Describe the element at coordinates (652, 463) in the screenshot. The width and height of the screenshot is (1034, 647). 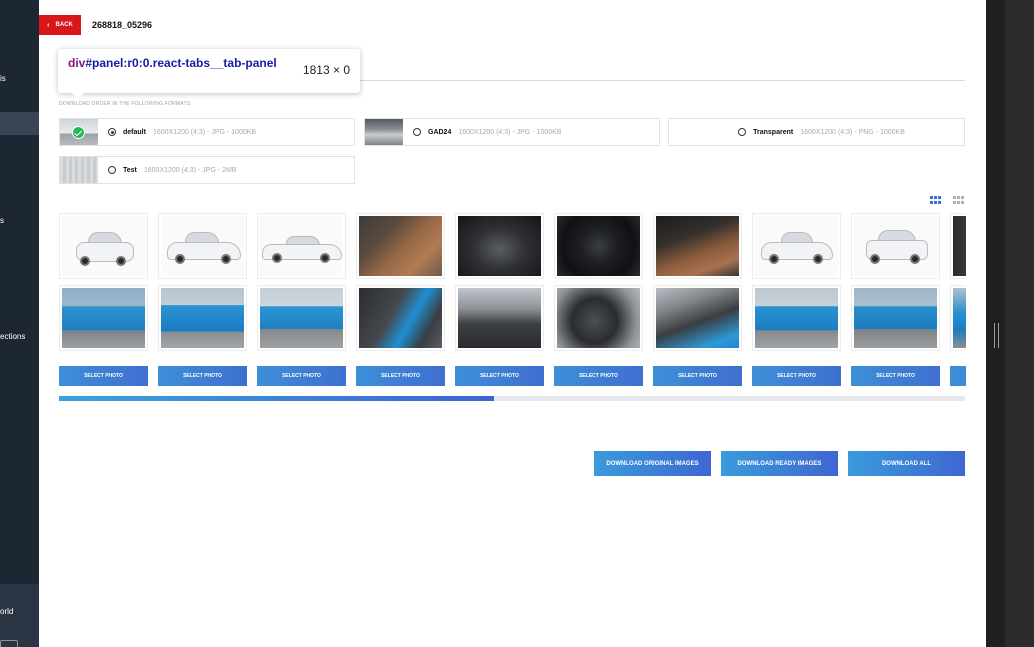
I see `download-original-images-button: DOWNLOAD ORIGINAL IMAGES` at that location.